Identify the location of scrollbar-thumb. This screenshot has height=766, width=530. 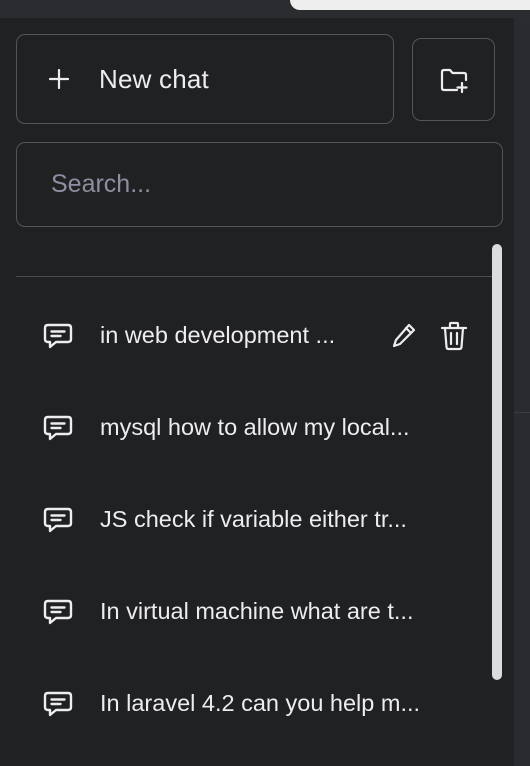
(497, 462).